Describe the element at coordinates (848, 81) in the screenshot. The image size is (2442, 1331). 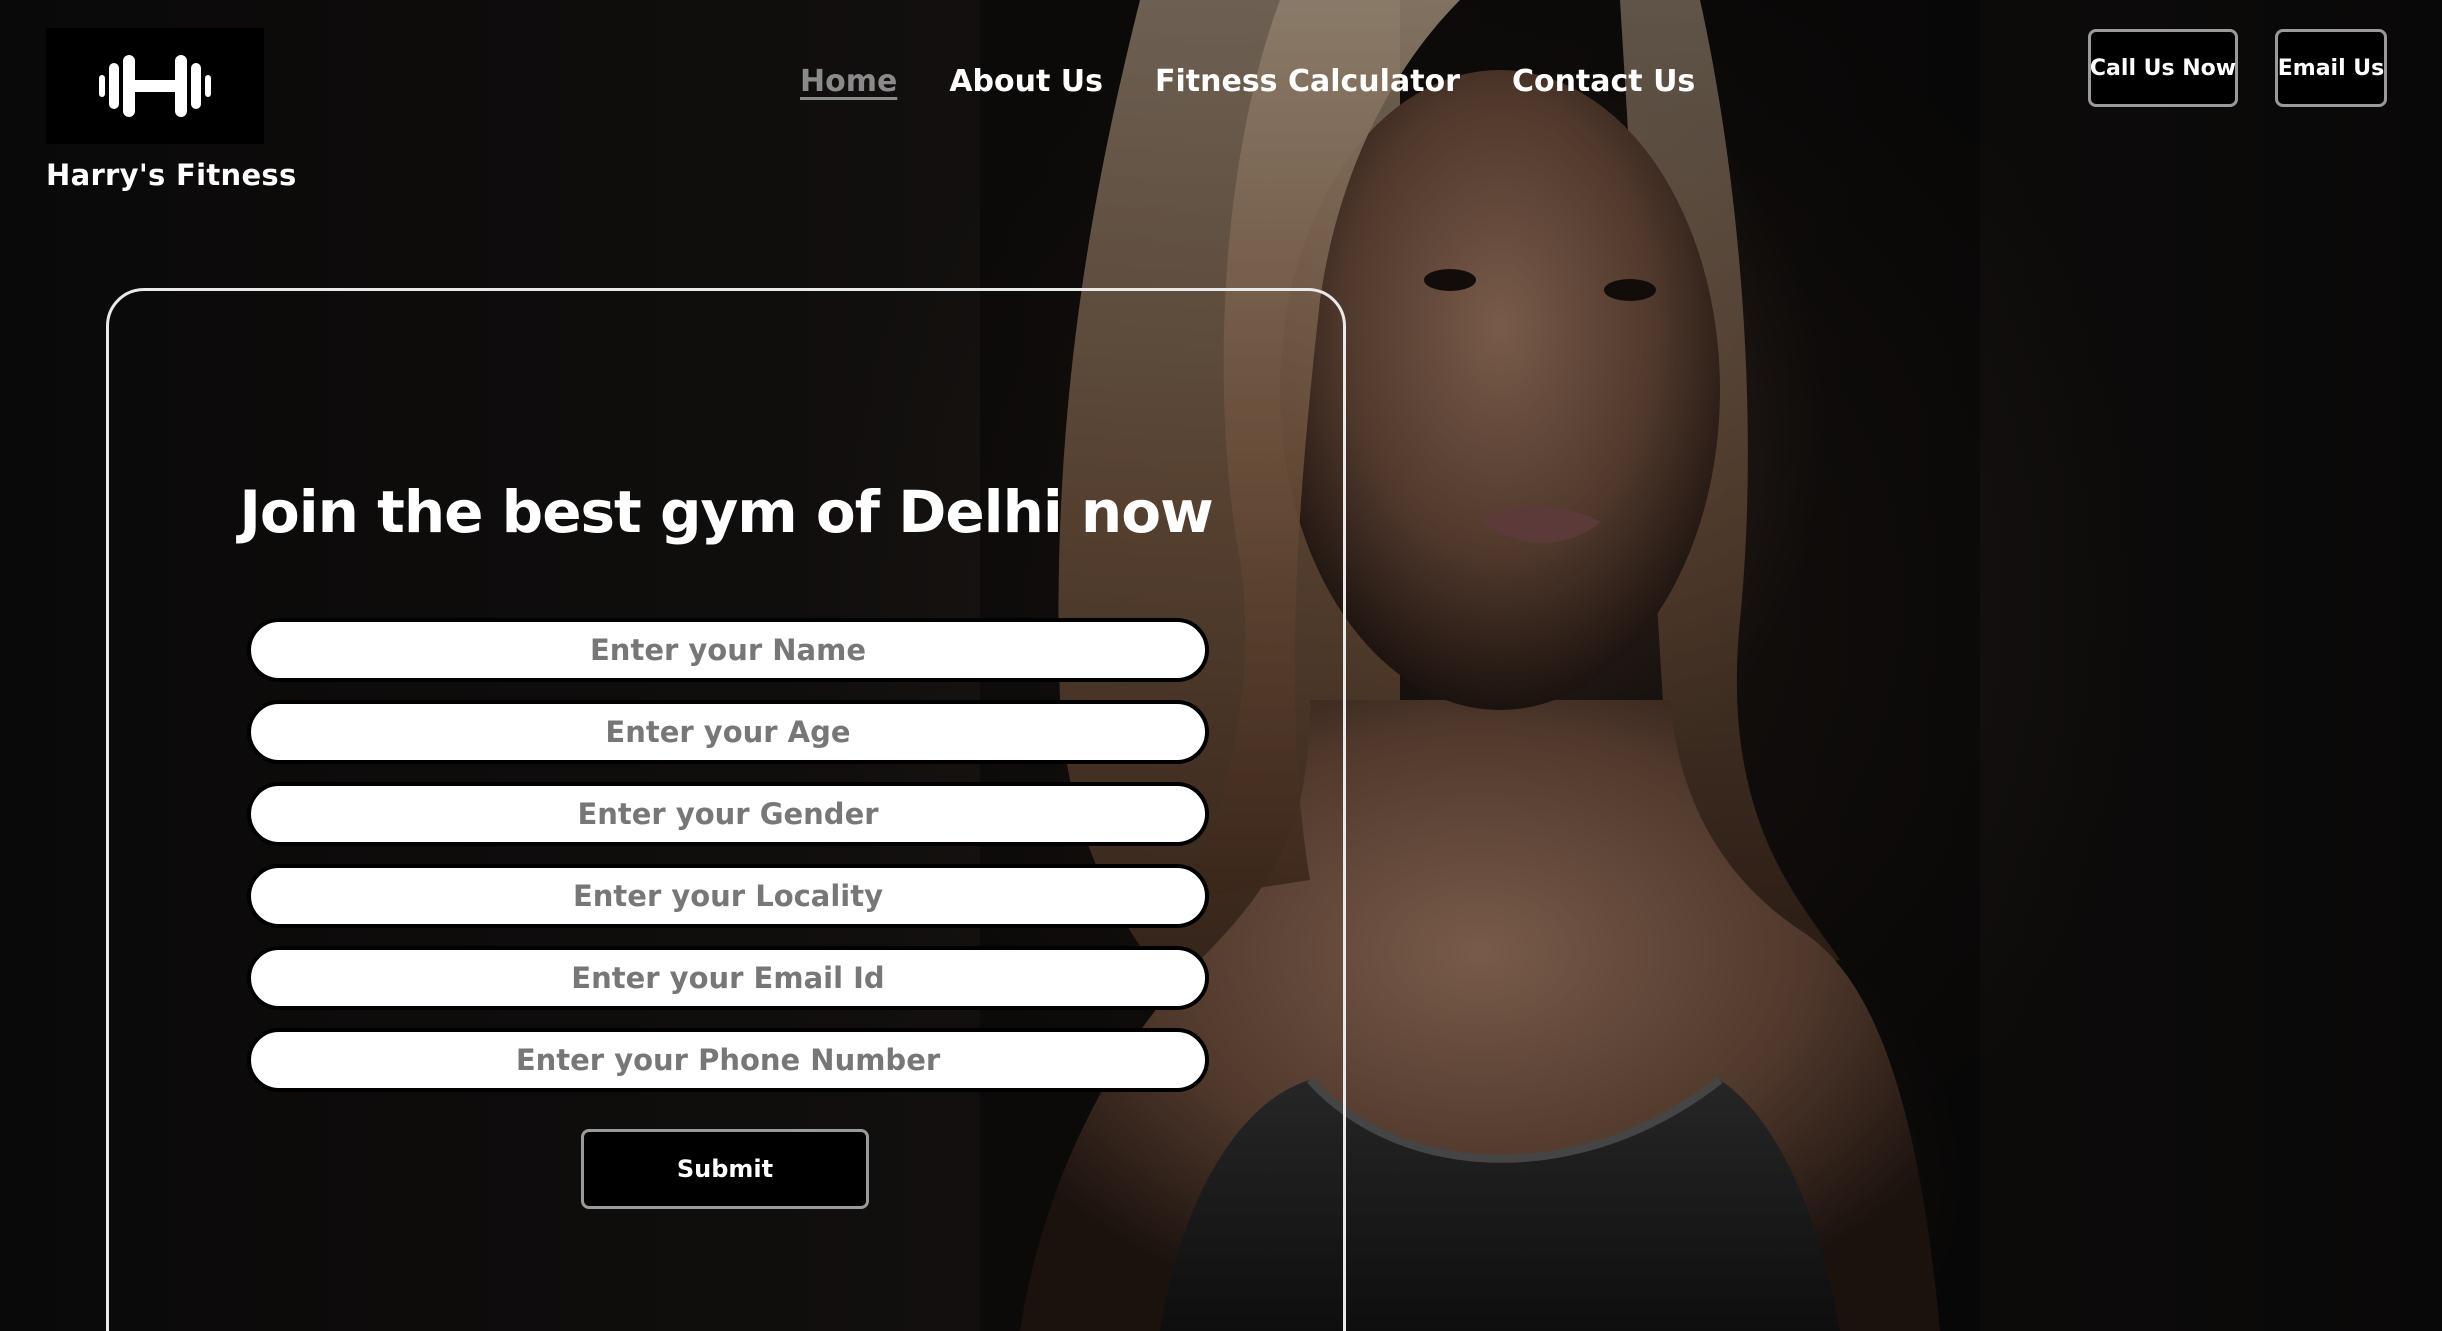
I see `nav-home: Home` at that location.